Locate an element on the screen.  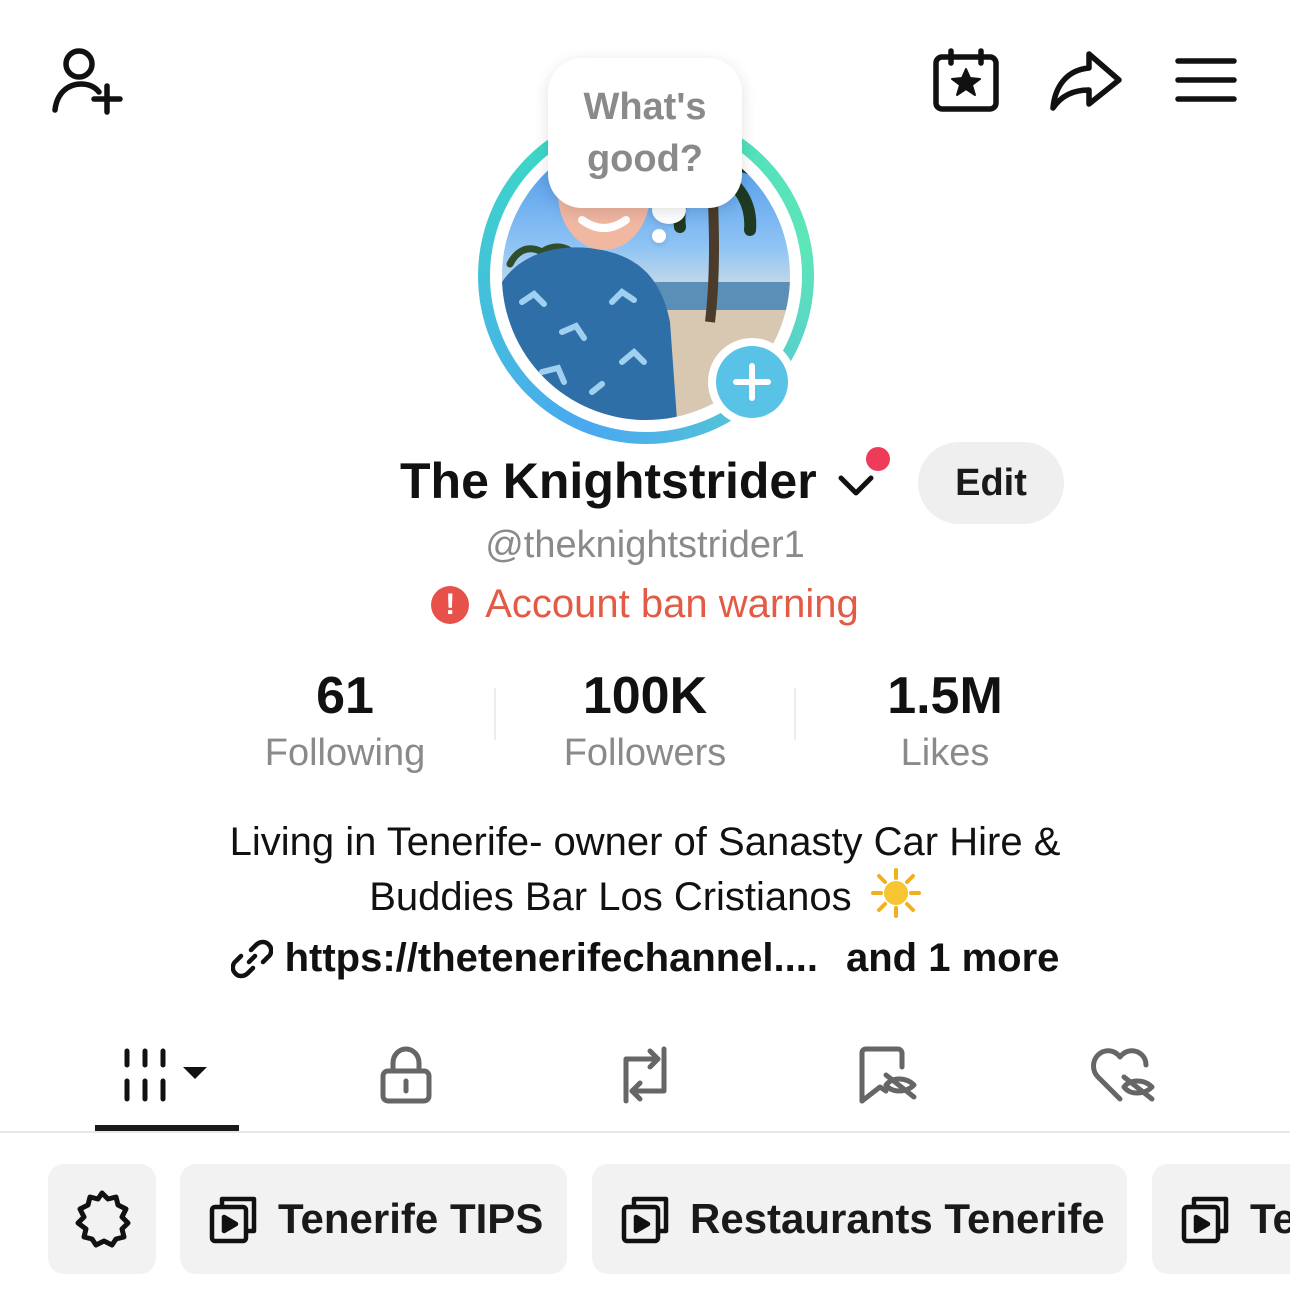
account-ban-warning: ! Account ban warning is located at coordinates (645, 604).